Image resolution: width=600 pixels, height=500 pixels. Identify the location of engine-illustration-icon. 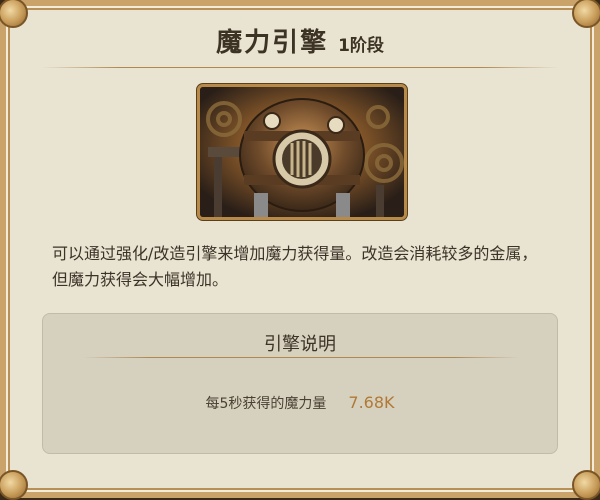
(302, 152).